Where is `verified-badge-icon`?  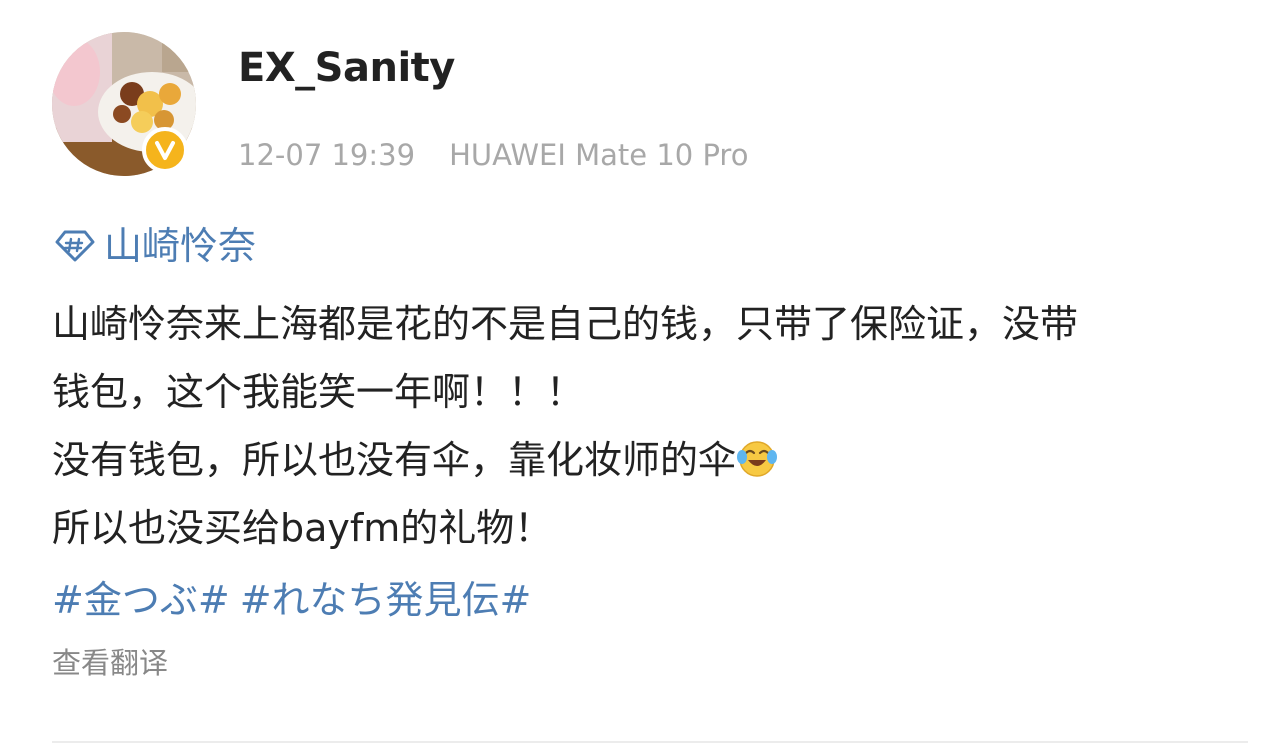 verified-badge-icon is located at coordinates (165, 150).